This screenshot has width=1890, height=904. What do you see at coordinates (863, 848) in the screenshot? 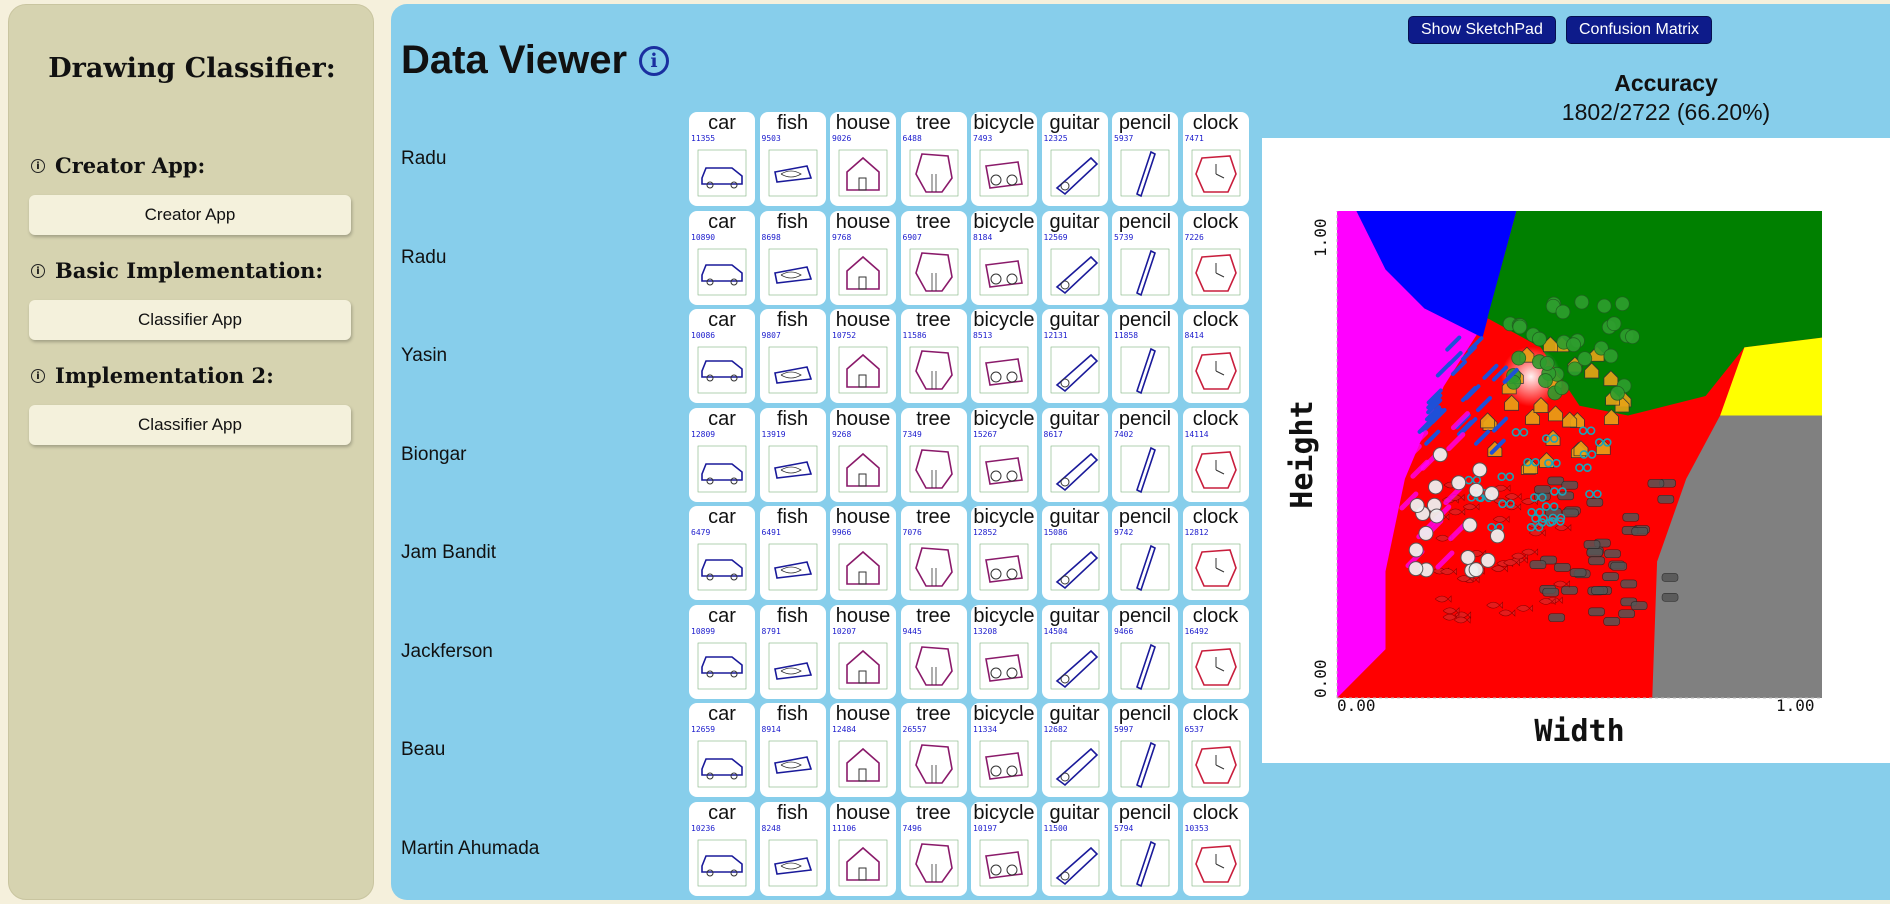
I see `sample-cell: house 11106` at bounding box center [863, 848].